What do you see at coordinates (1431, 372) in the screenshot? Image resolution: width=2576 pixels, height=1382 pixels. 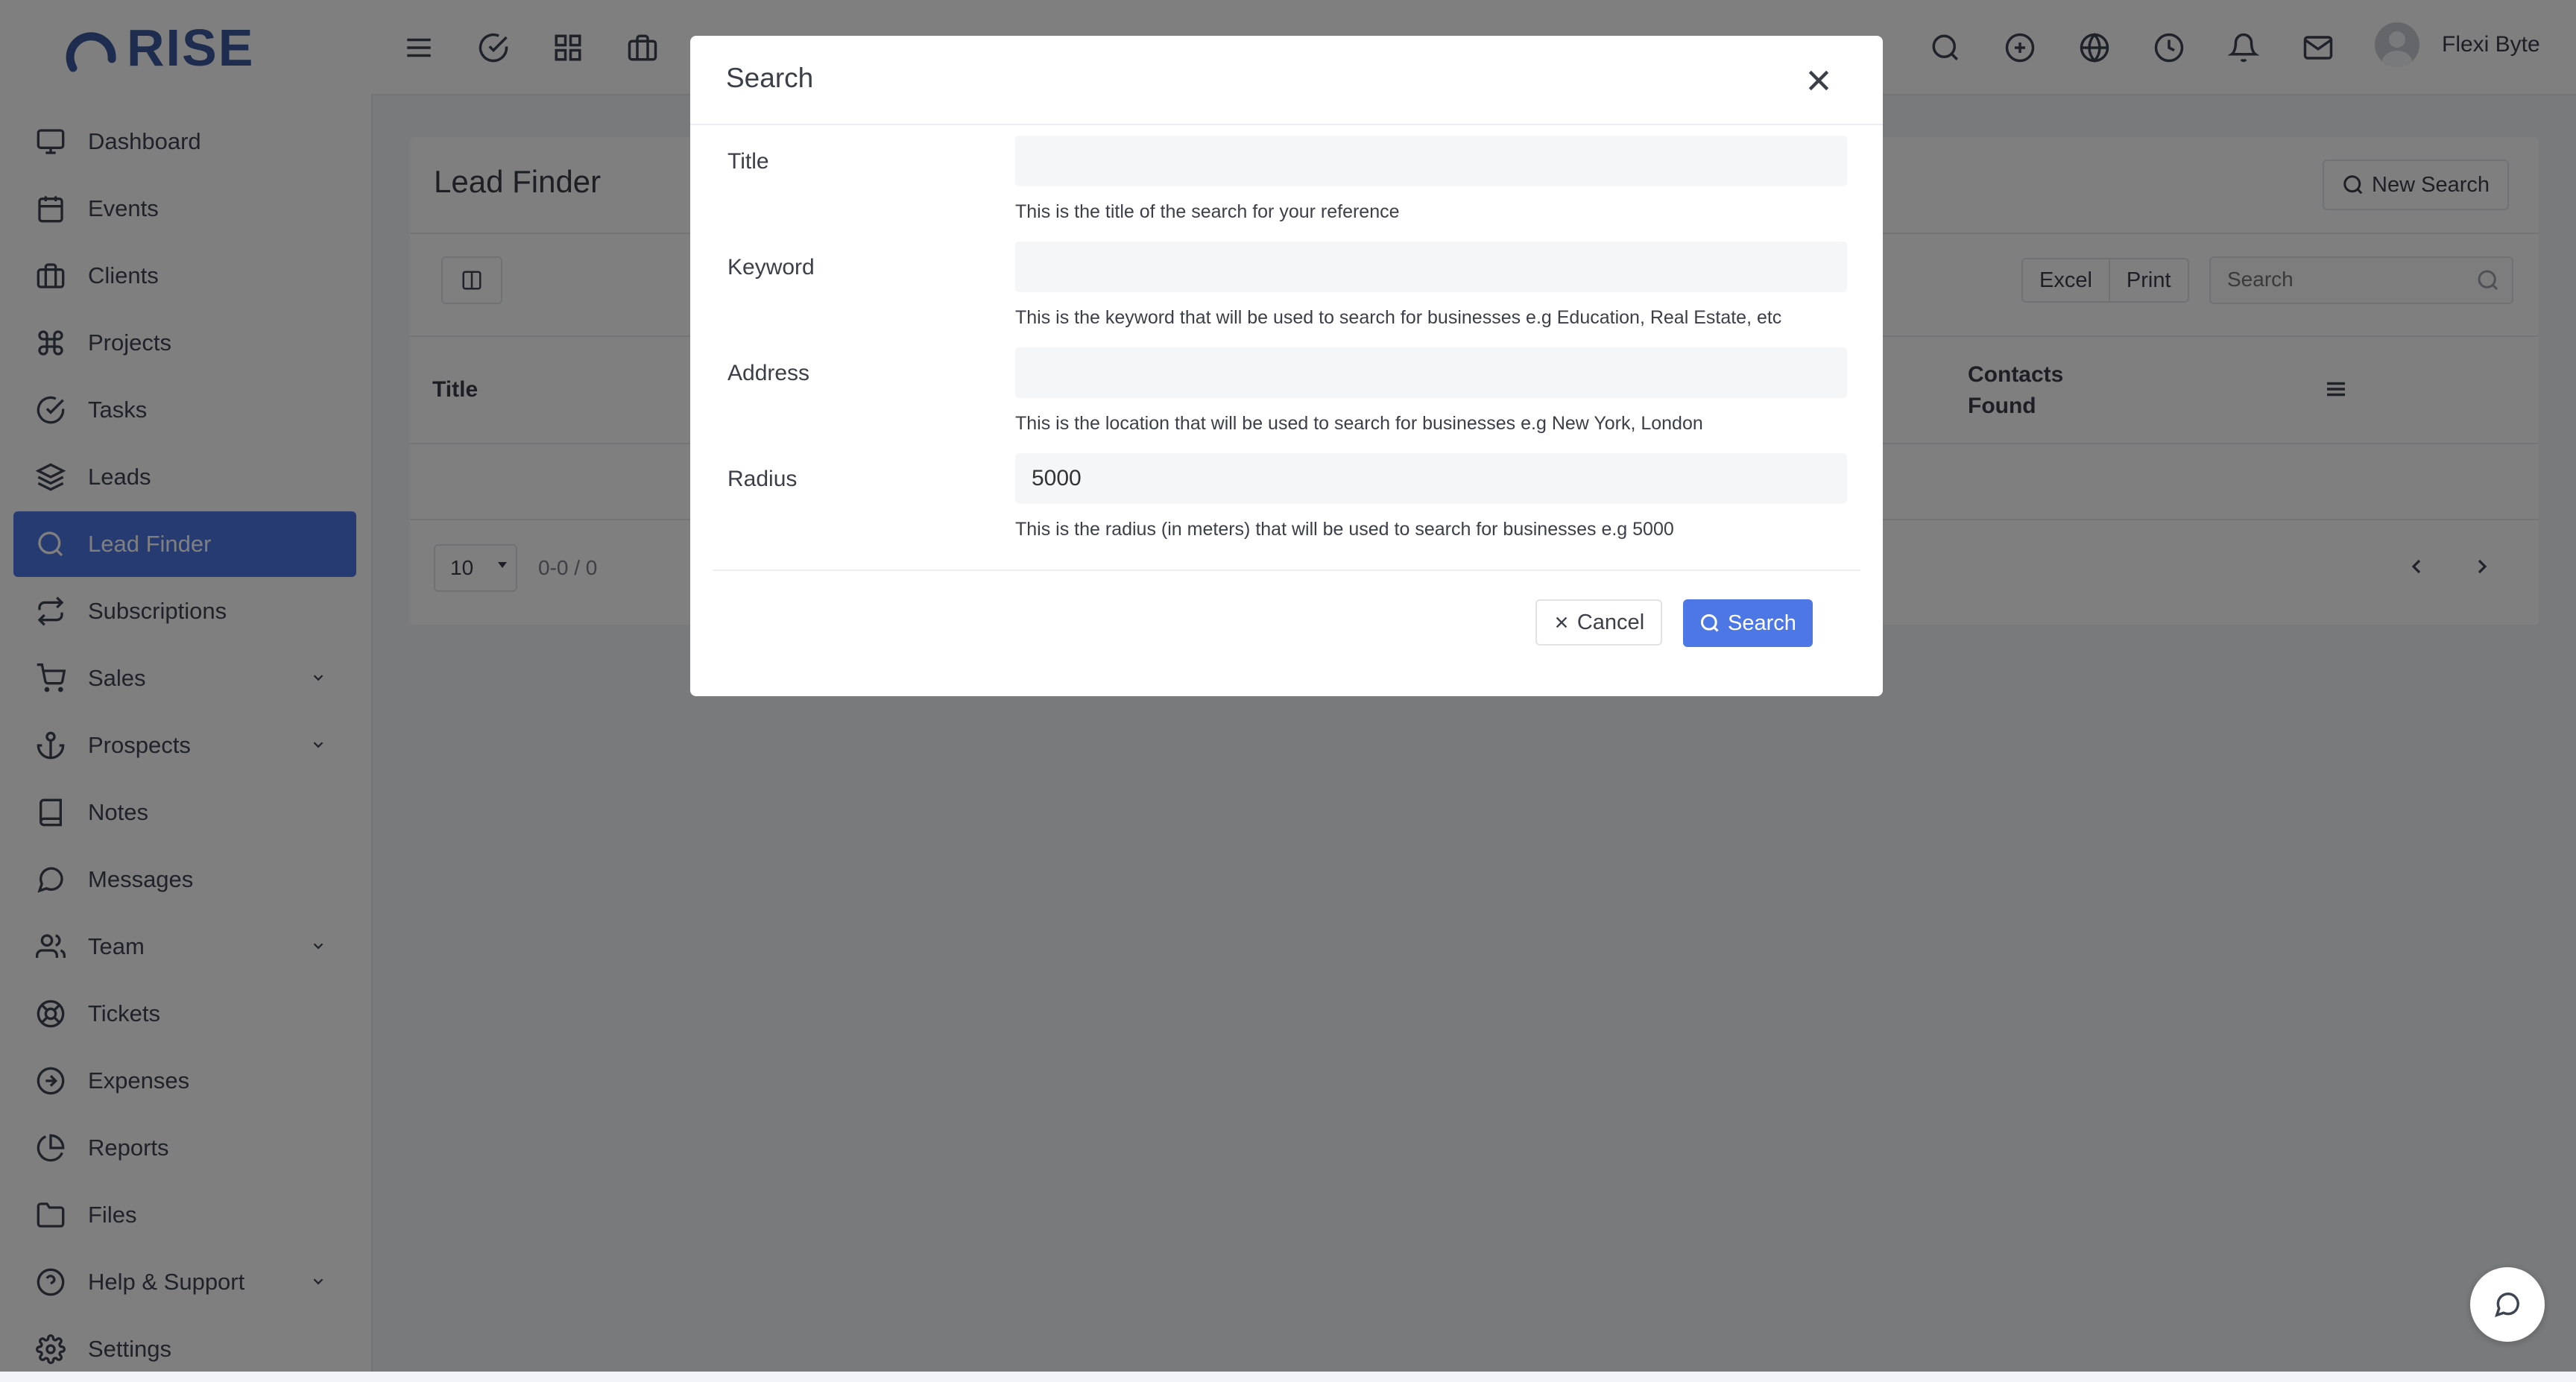 I see `address-input` at bounding box center [1431, 372].